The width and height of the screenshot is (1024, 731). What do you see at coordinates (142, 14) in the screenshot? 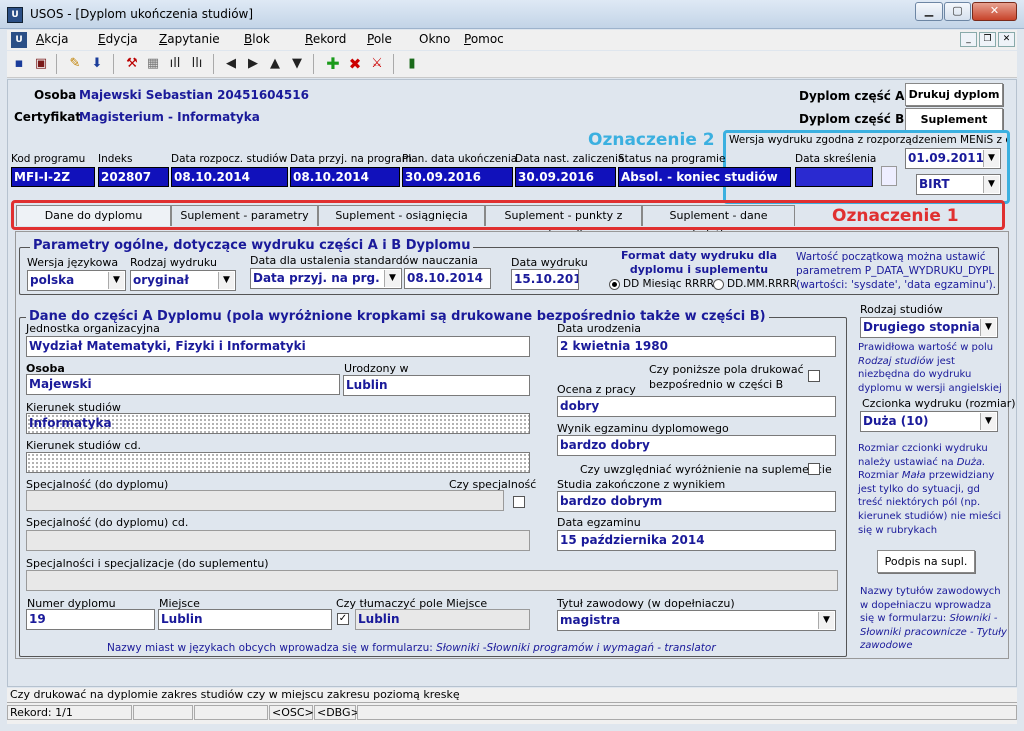
I see `window-title: USOS - [Dyplom ukończenia studiów]` at bounding box center [142, 14].